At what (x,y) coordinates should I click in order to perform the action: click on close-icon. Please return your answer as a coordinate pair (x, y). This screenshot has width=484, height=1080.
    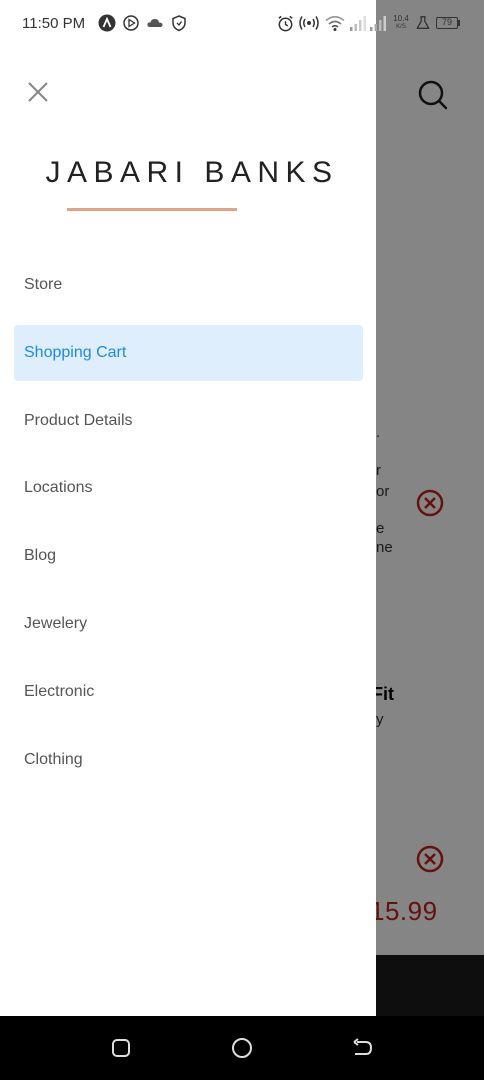
    Looking at the image, I should click on (38, 92).